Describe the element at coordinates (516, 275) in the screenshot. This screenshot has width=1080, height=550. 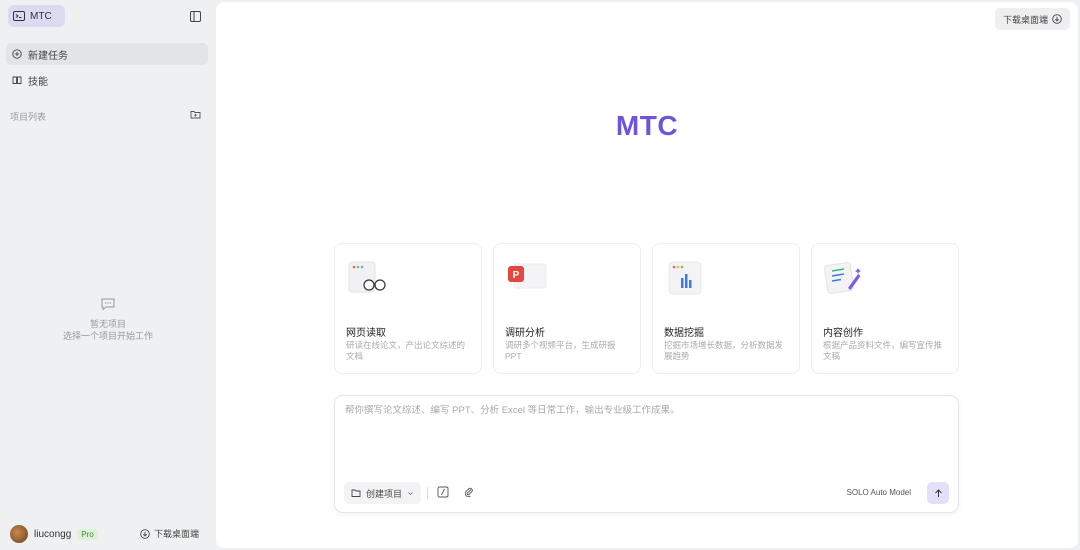
I see `svg-text: P` at that location.